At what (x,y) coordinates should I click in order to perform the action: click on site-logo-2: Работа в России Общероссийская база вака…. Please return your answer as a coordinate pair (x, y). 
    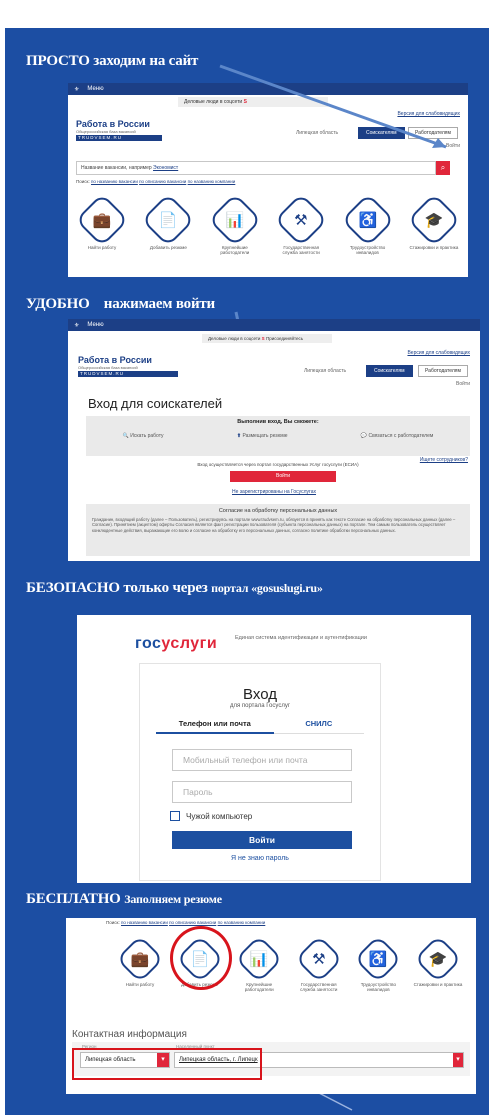
    Looking at the image, I should click on (128, 366).